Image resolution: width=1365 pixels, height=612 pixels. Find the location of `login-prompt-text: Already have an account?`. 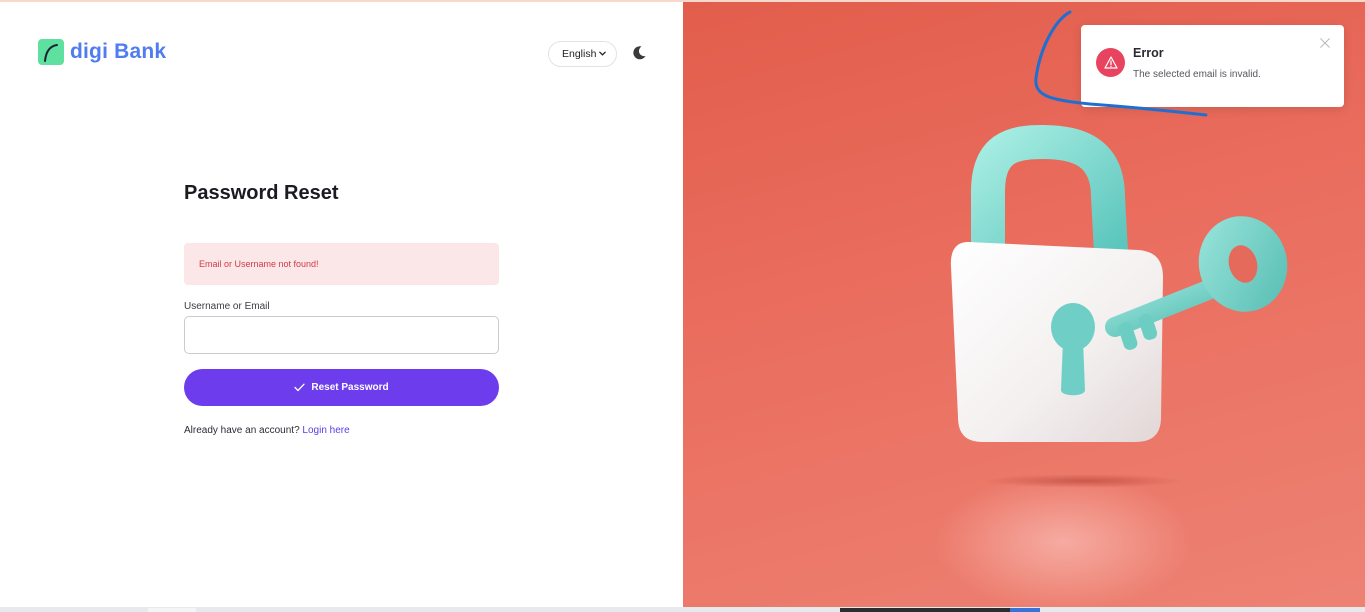

login-prompt-text: Already have an account? is located at coordinates (242, 430).